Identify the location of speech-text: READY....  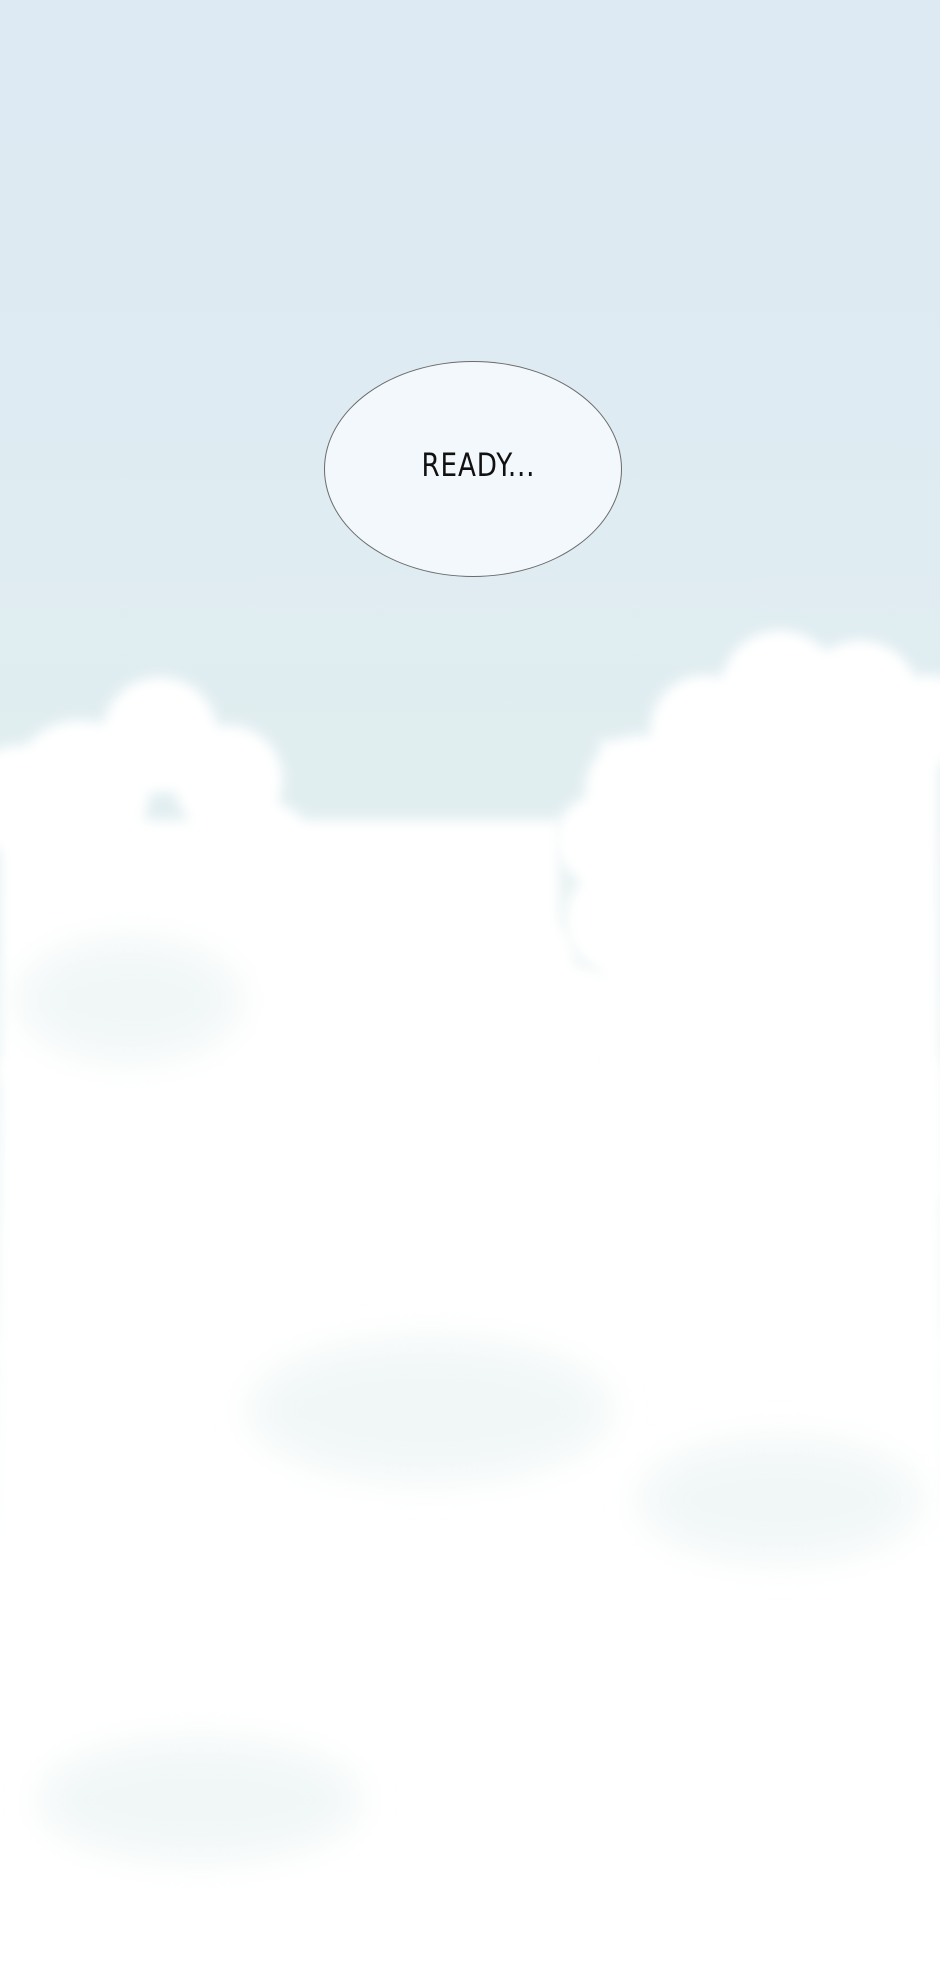
(478, 465).